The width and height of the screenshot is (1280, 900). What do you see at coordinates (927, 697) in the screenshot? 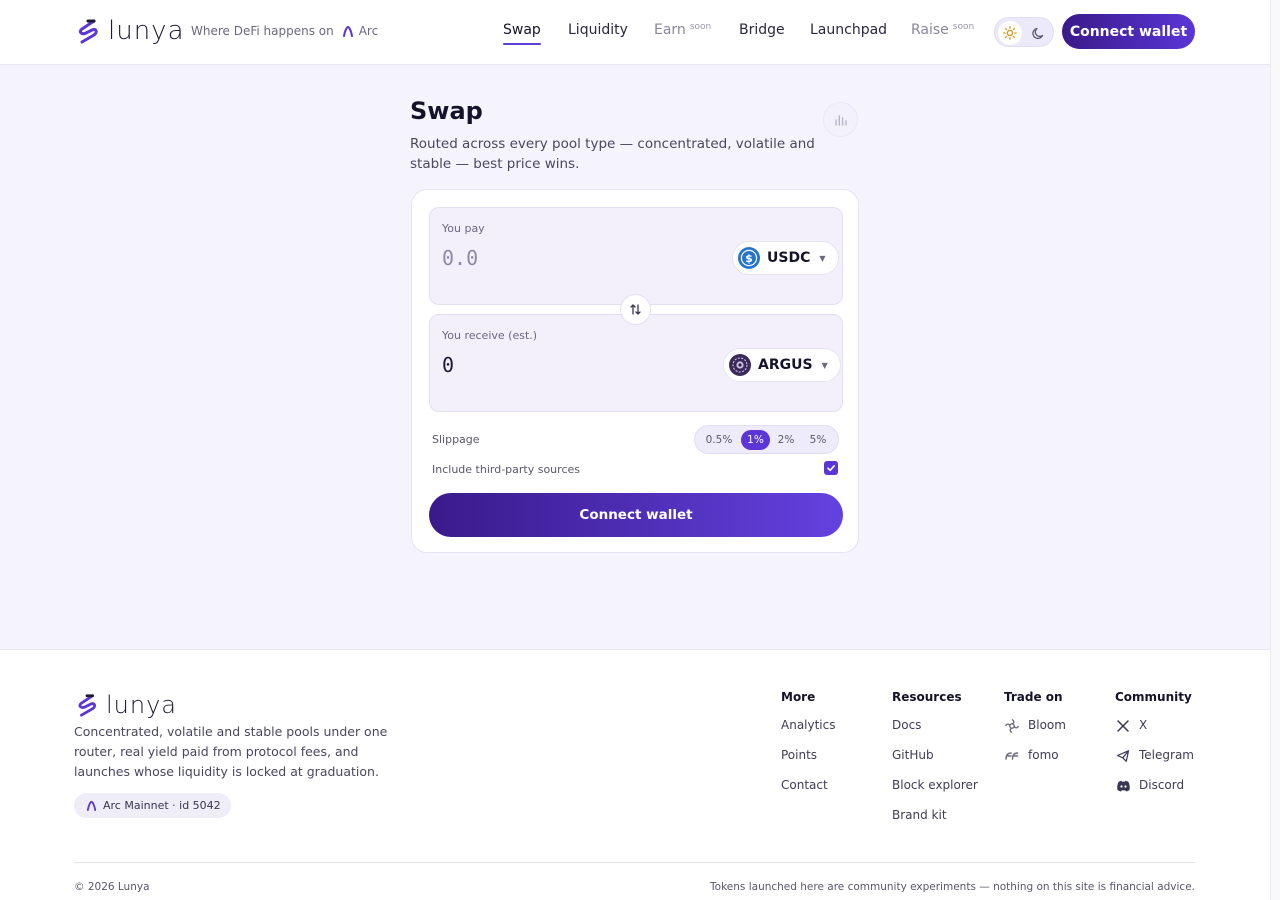
I see `footer-column-title: Resources` at bounding box center [927, 697].